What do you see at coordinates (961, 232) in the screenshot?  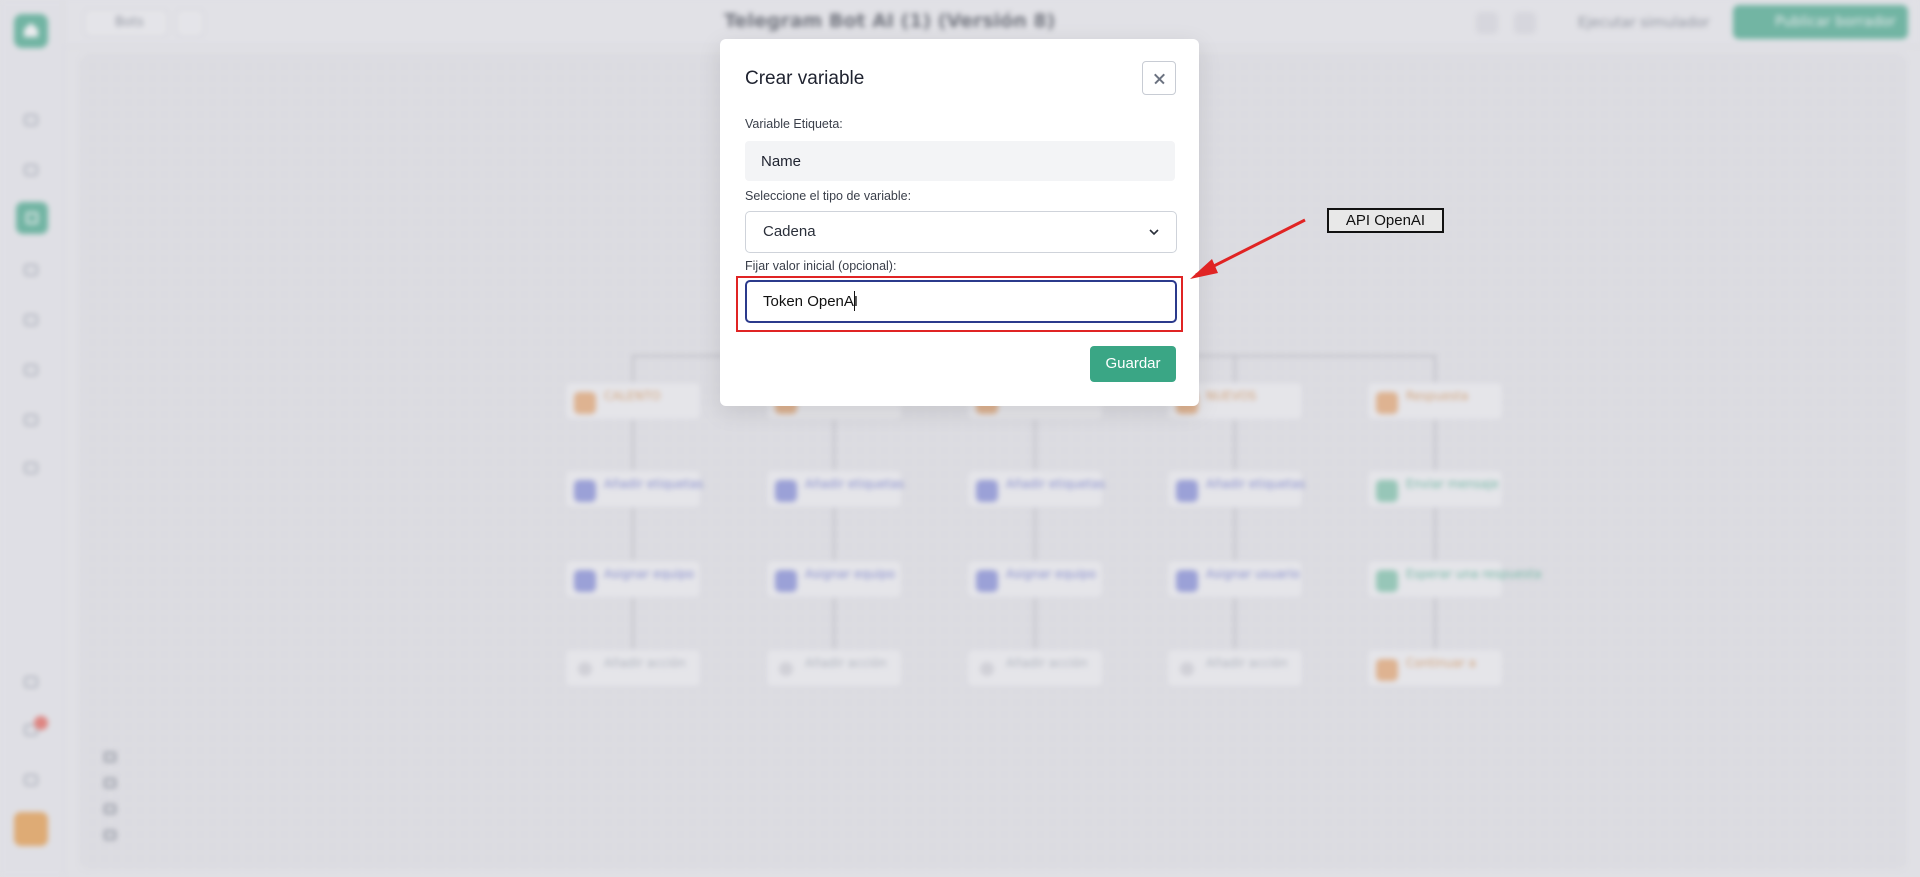 I see `variable-type-select: Cadena` at bounding box center [961, 232].